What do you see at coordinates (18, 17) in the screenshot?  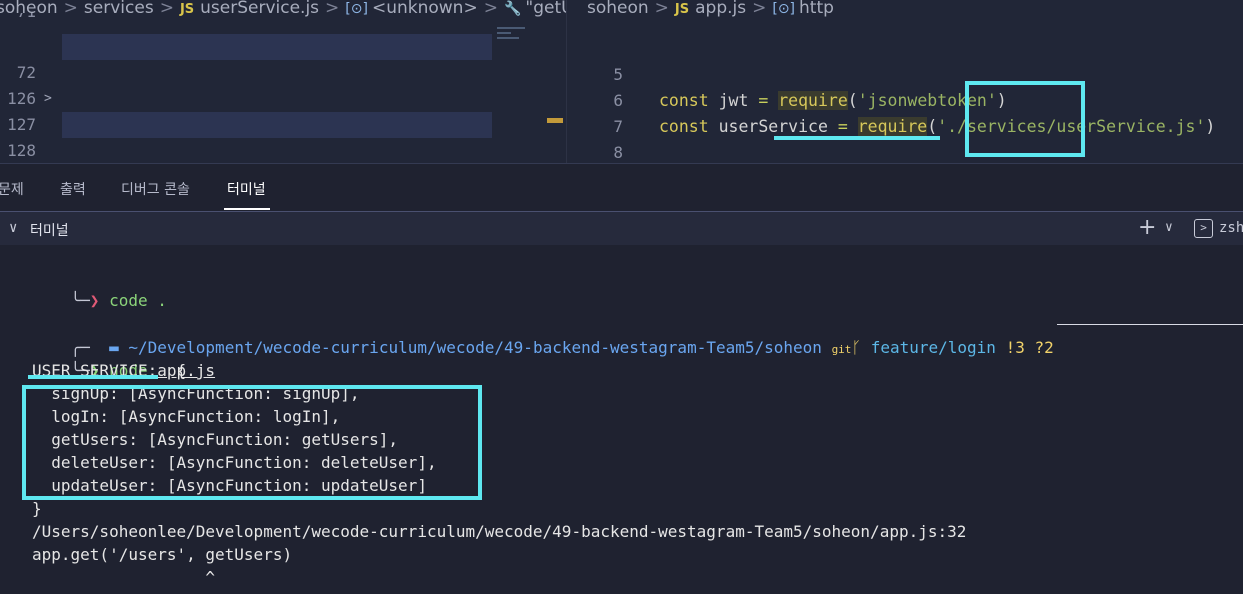 I see `line-number: 71` at bounding box center [18, 17].